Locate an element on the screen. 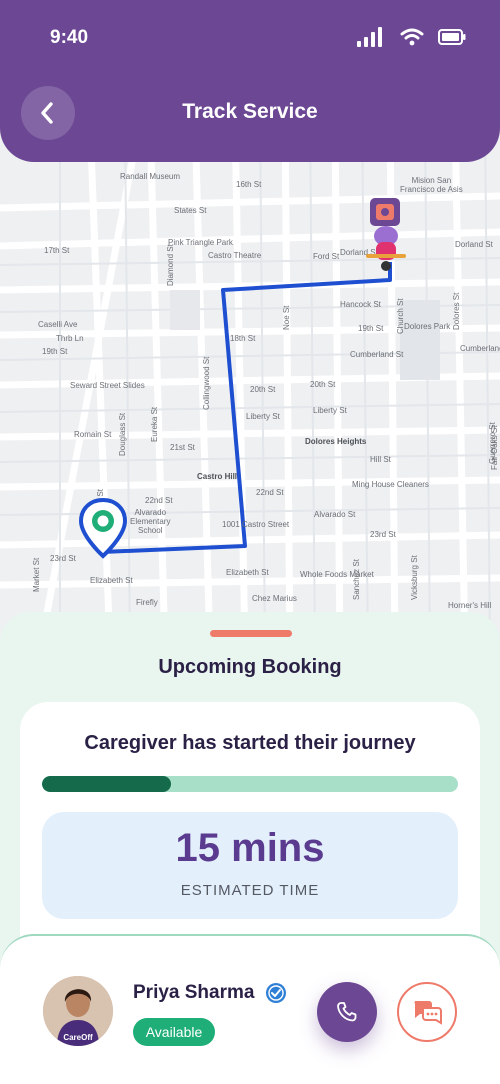 This screenshot has width=500, height=1084. map-label: 16th St is located at coordinates (249, 184).